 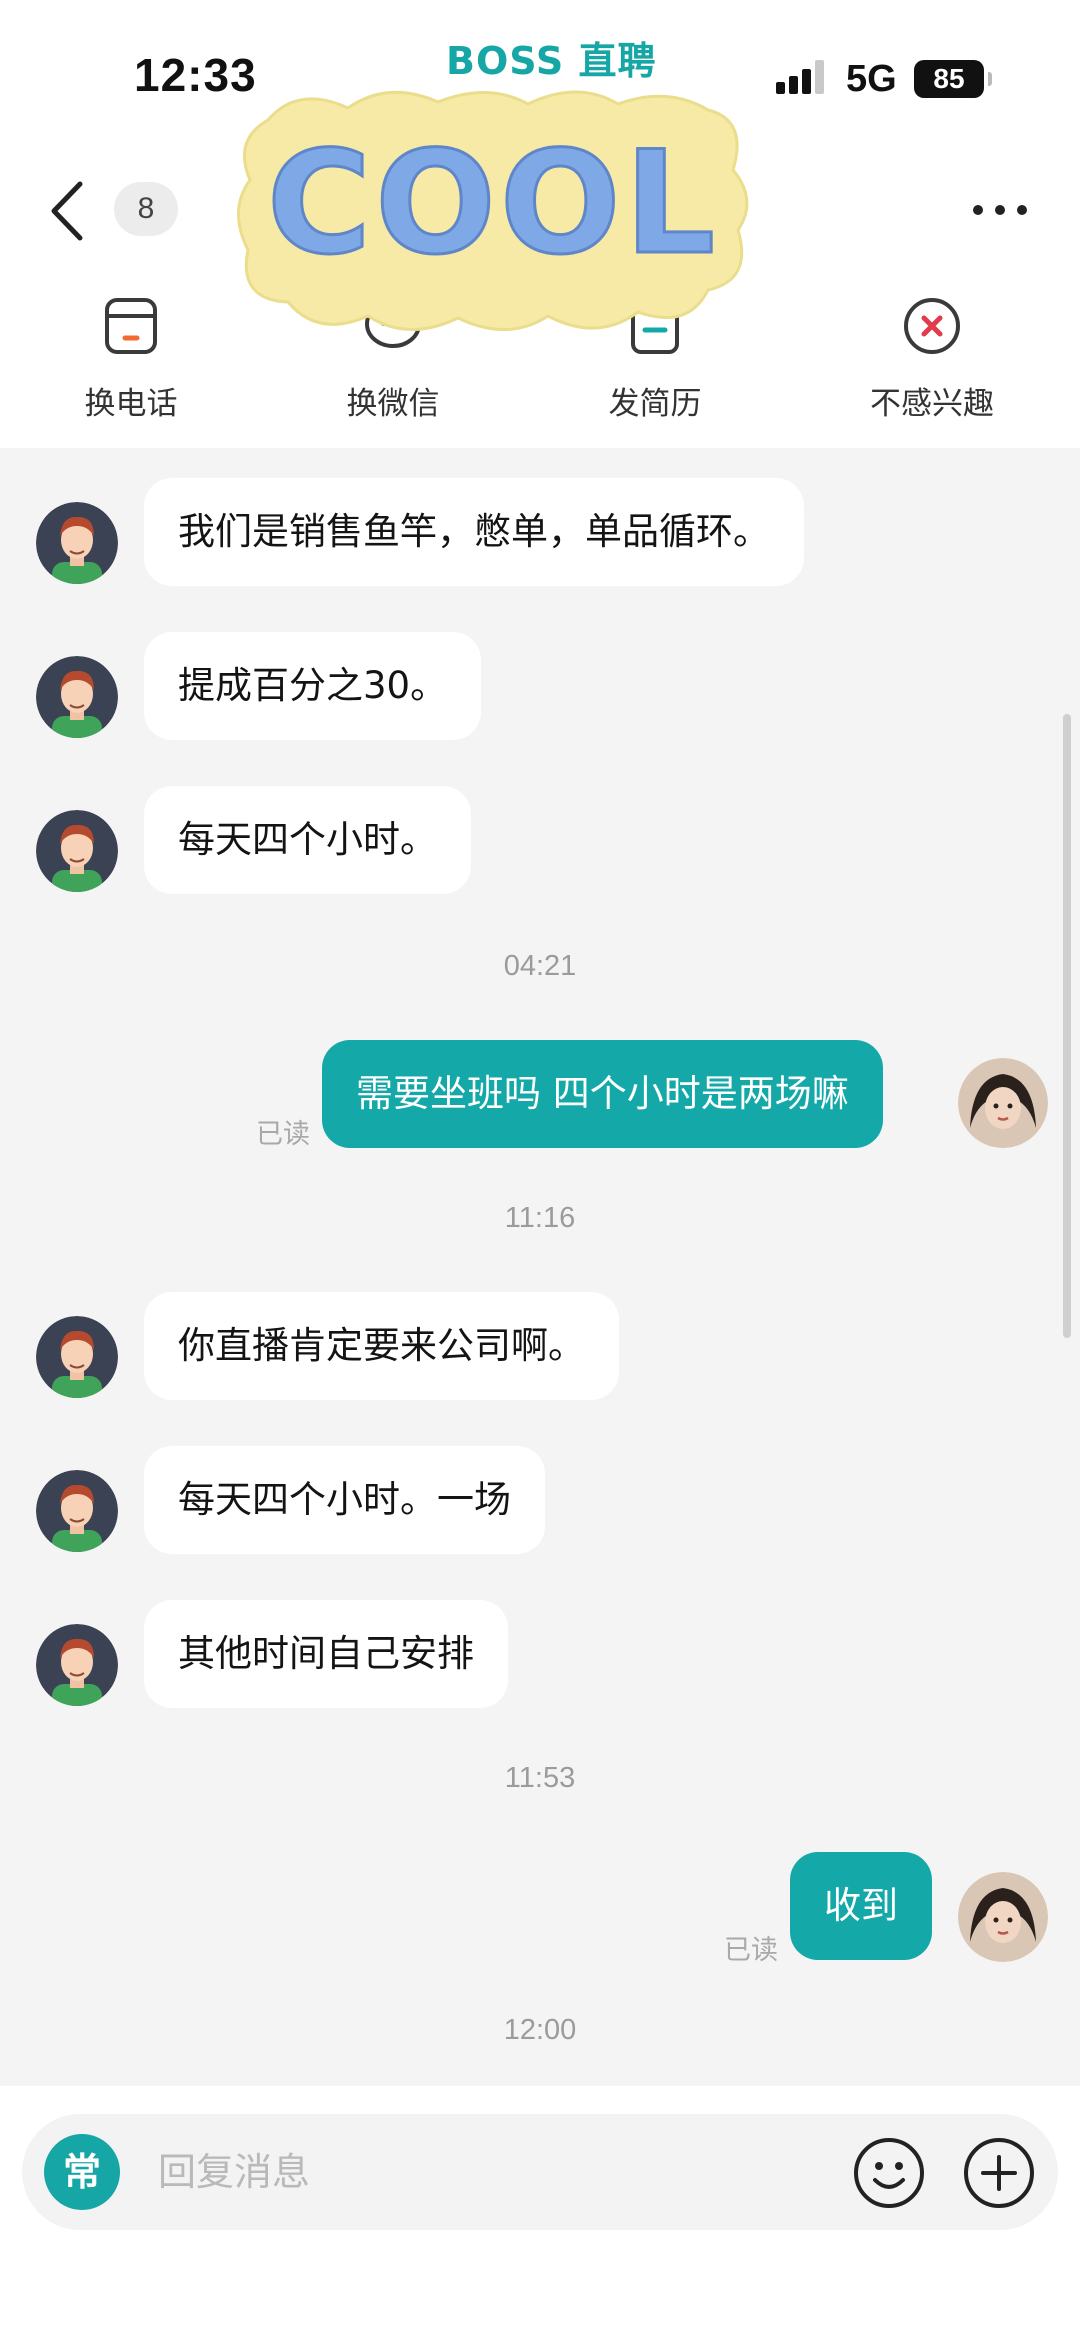 I want to click on time-separator: 11:16, so click(x=540, y=1218).